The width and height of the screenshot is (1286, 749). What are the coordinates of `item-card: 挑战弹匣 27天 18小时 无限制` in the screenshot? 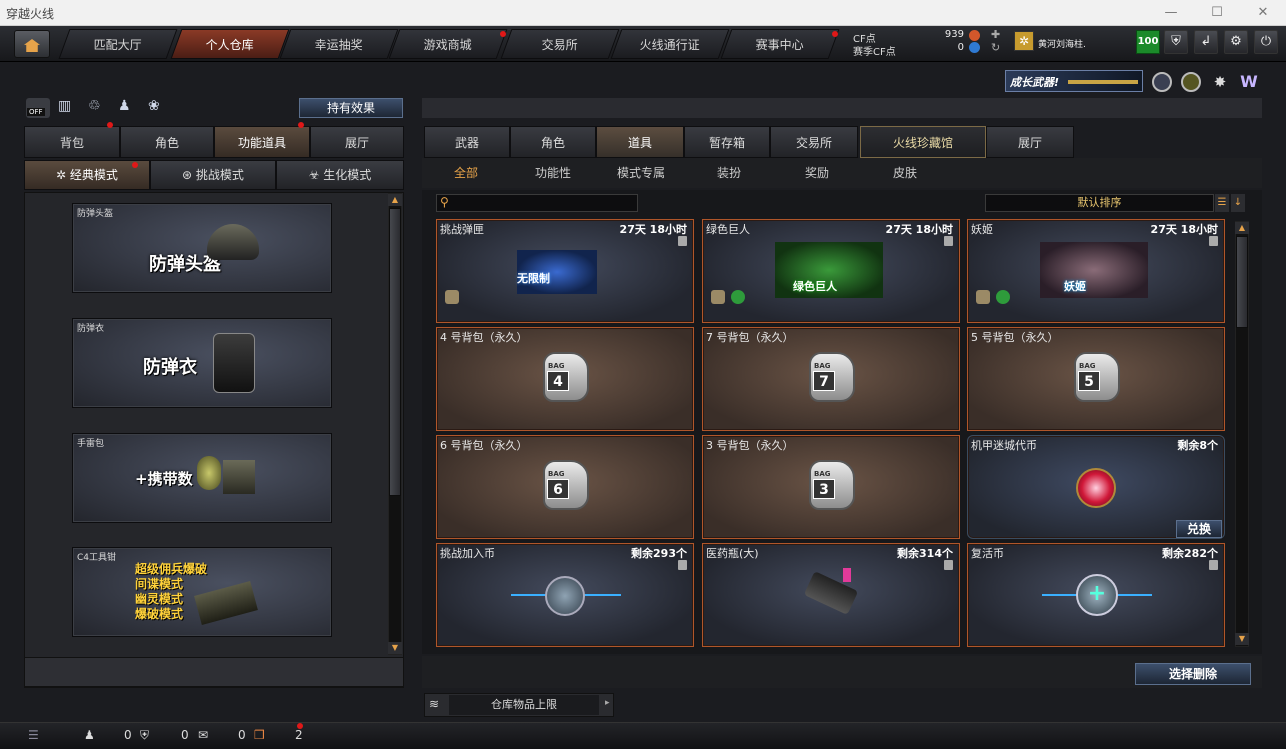 It's located at (565, 271).